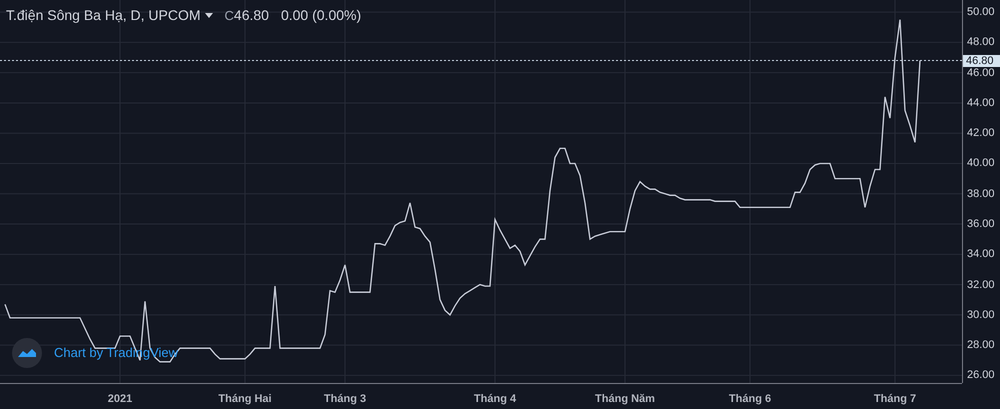 The width and height of the screenshot is (1000, 409). What do you see at coordinates (981, 314) in the screenshot?
I see `price-axis-label: 30.00` at bounding box center [981, 314].